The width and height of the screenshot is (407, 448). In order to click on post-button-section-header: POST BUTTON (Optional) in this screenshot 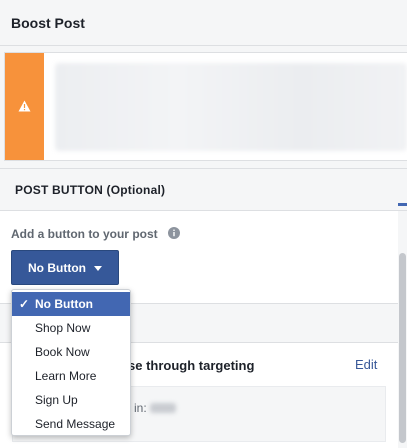, I will do `click(203, 189)`.